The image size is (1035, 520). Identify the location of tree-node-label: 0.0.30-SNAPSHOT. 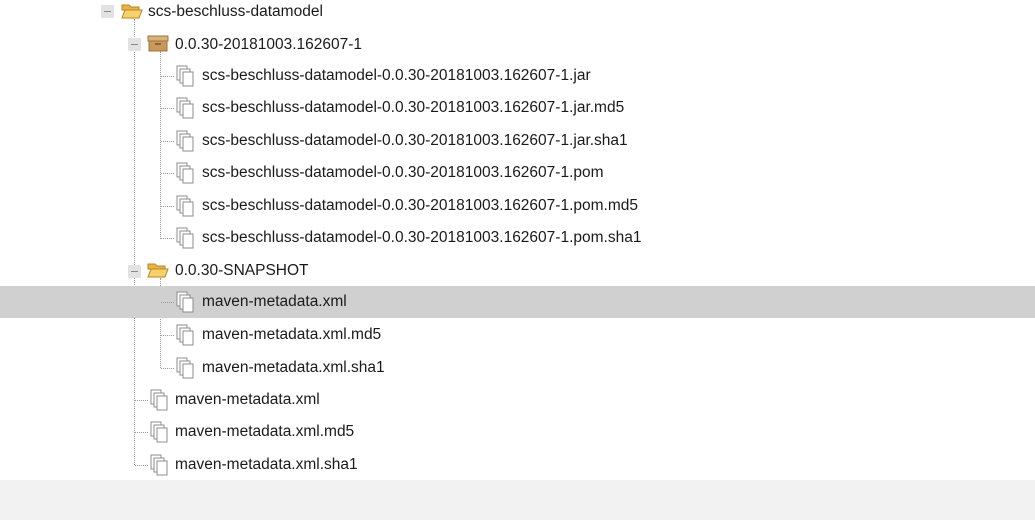
(242, 270).